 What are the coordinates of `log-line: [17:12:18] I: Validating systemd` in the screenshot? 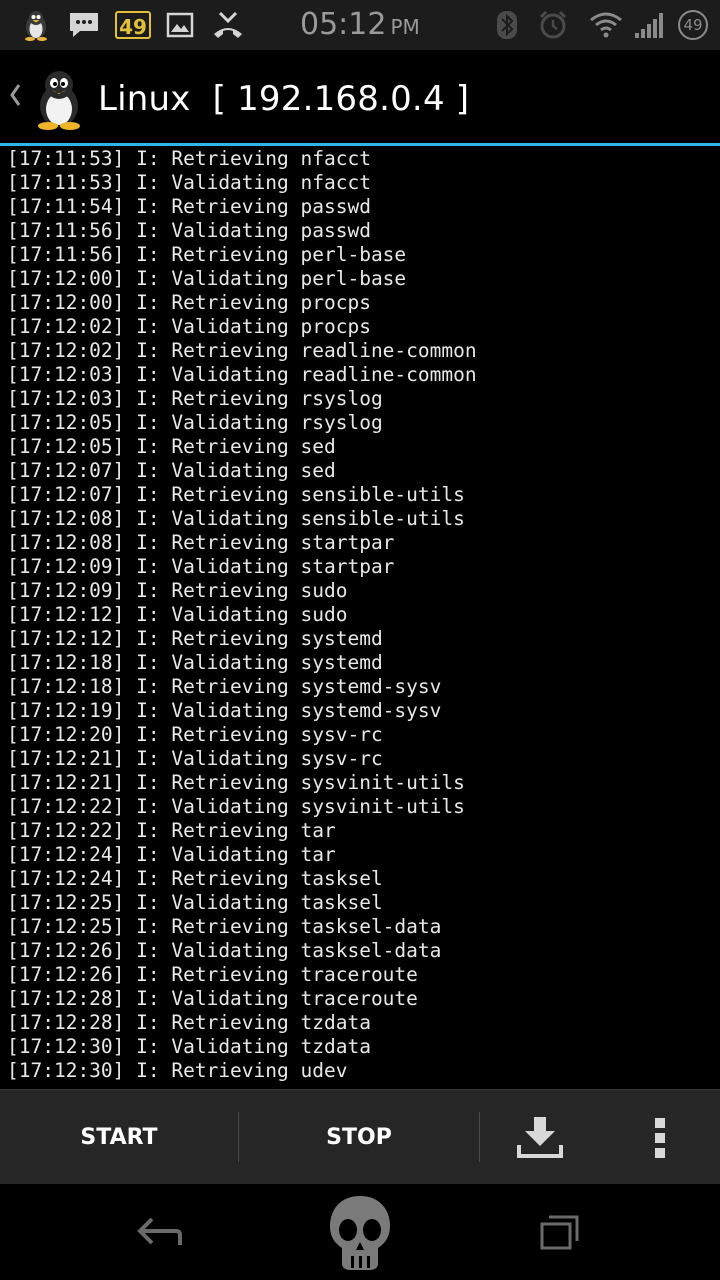 It's located at (195, 662).